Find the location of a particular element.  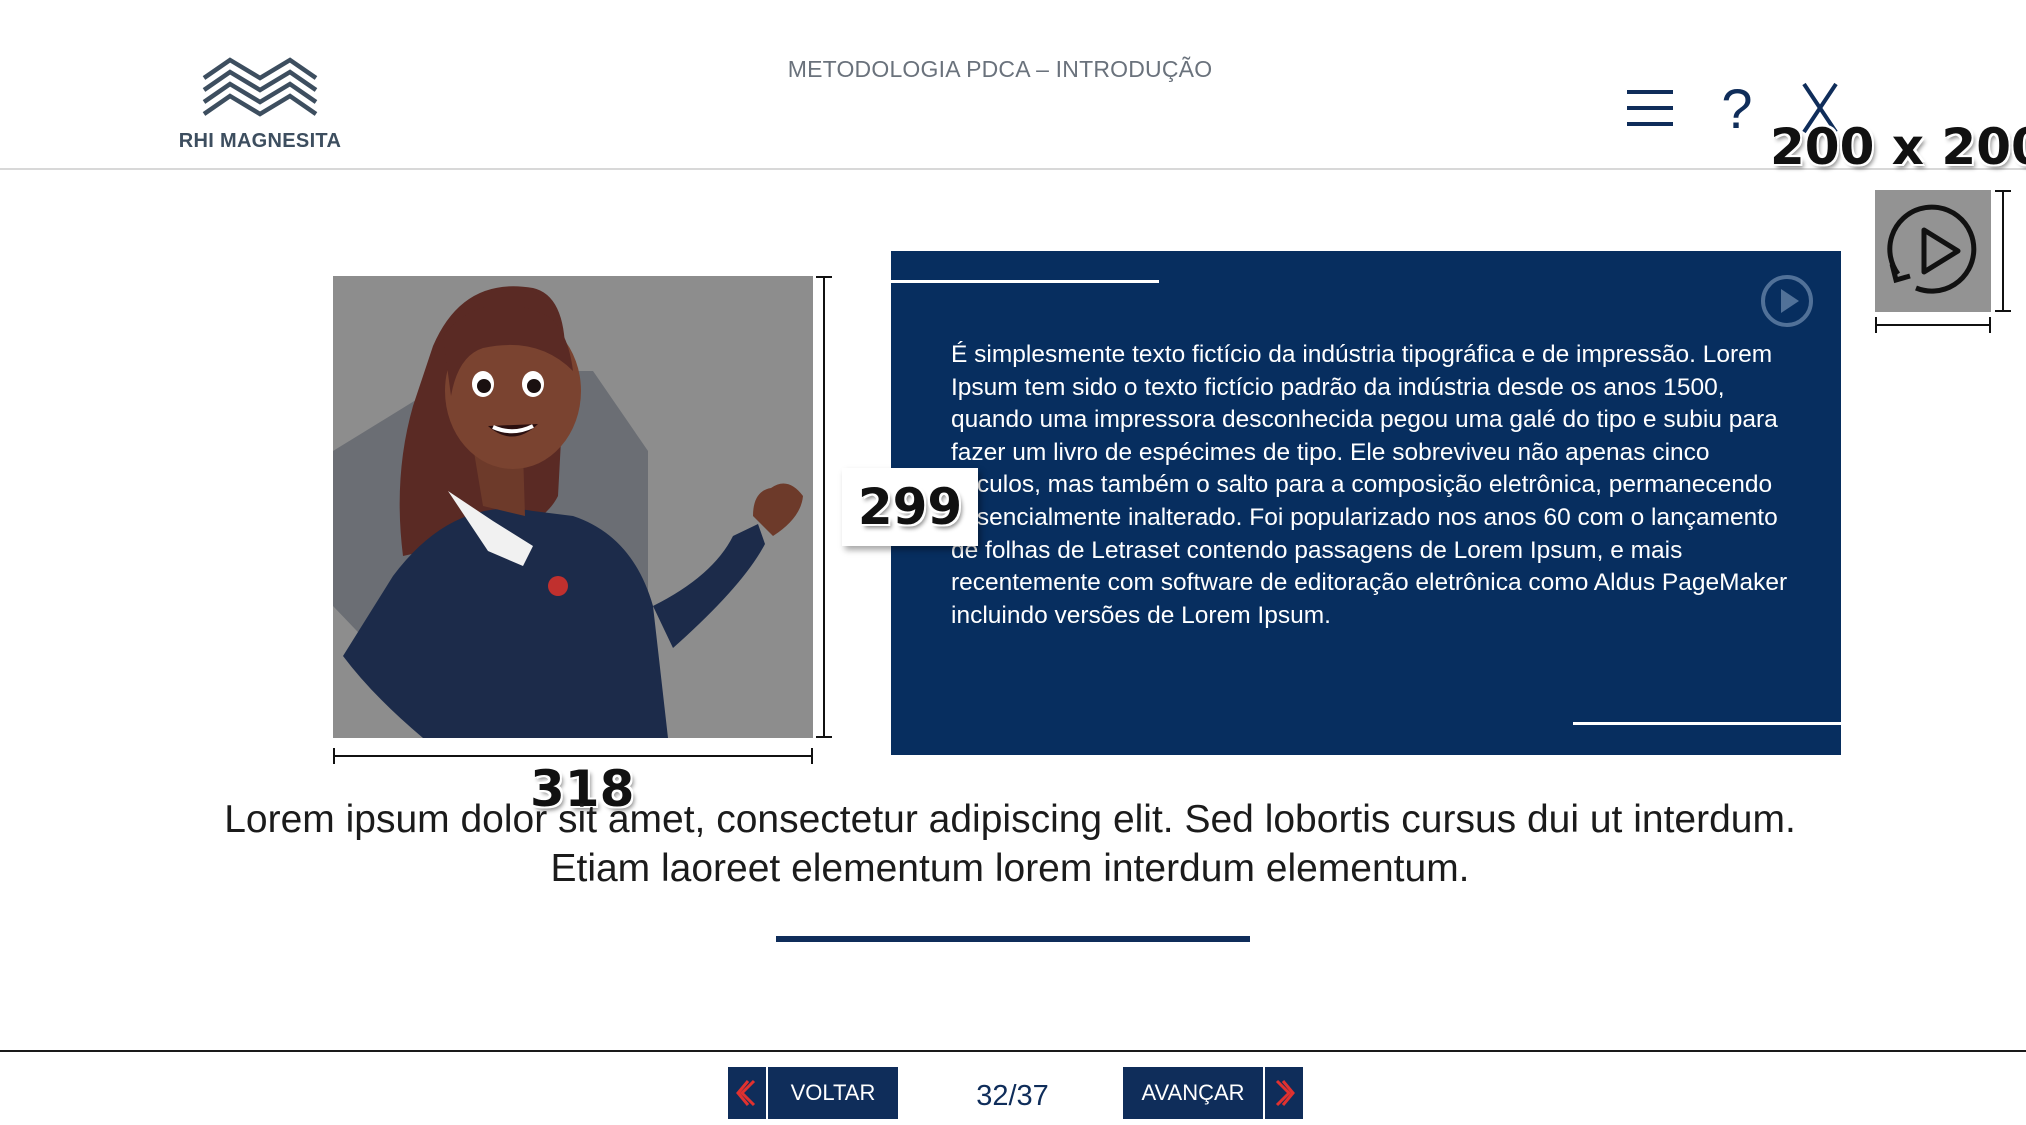

next-button-label: AVANÇAR is located at coordinates (1193, 1092).